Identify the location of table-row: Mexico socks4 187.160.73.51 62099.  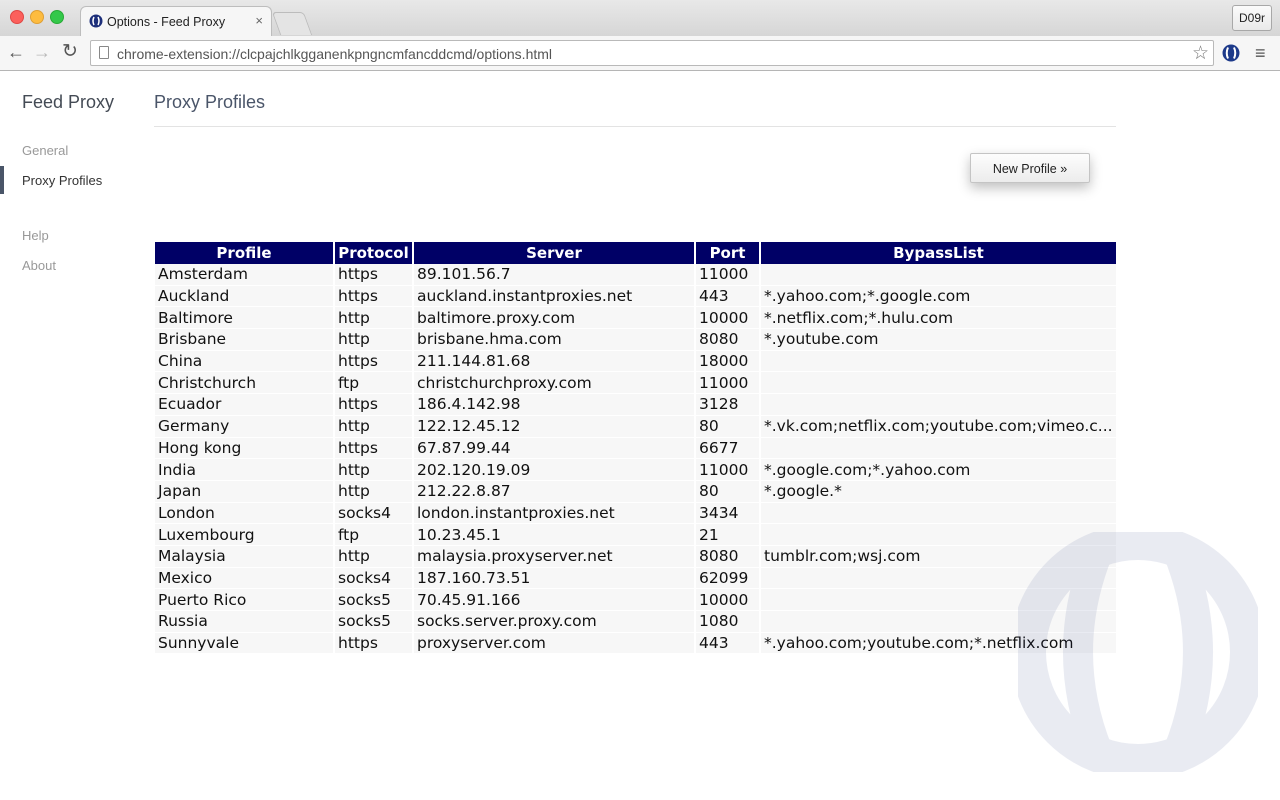
(635, 578).